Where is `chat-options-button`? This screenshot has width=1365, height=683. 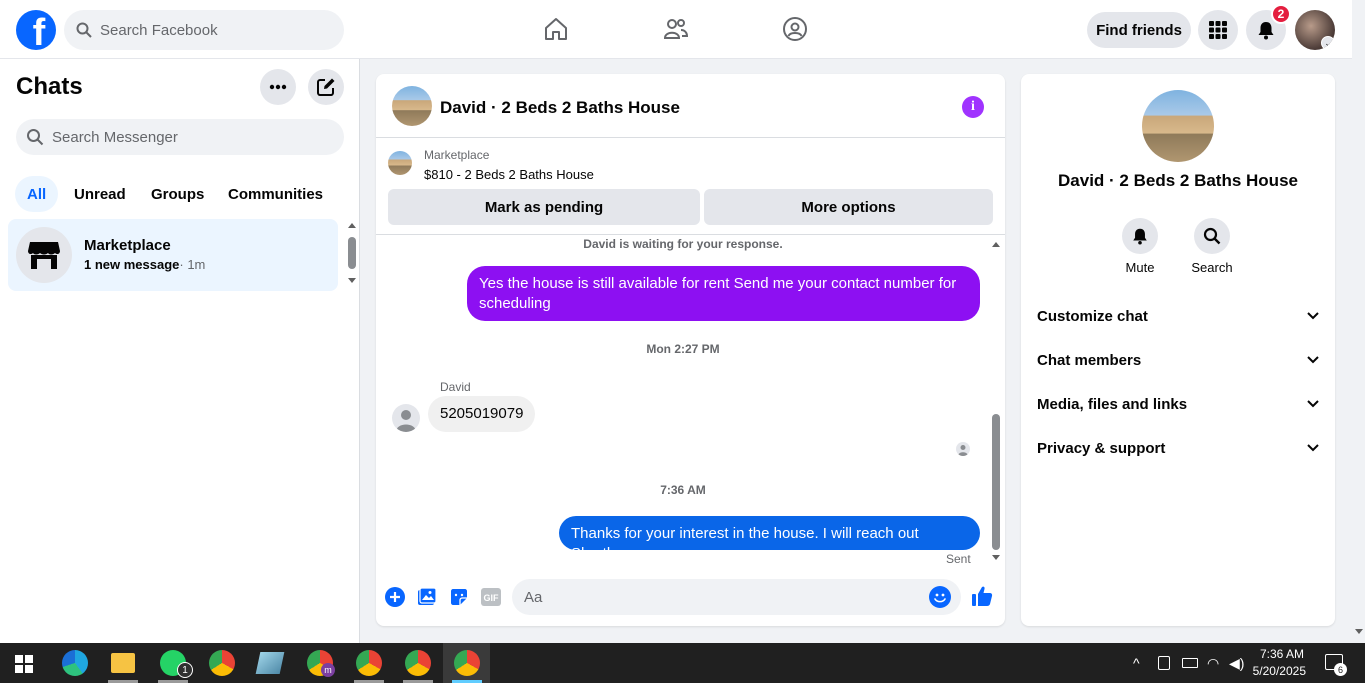 chat-options-button is located at coordinates (278, 87).